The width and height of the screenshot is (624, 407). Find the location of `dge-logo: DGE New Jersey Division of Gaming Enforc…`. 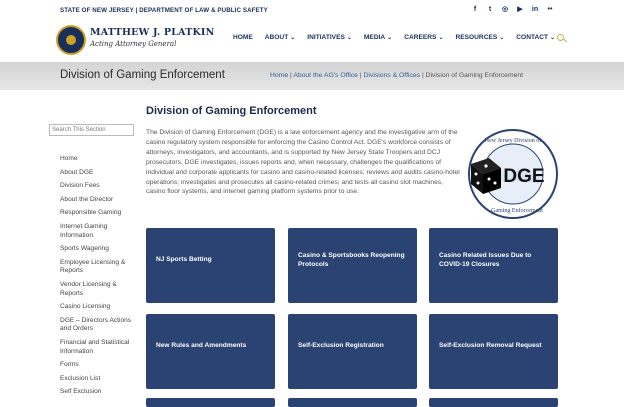

dge-logo: DGE New Jersey Division of Gaming Enforc… is located at coordinates (513, 174).